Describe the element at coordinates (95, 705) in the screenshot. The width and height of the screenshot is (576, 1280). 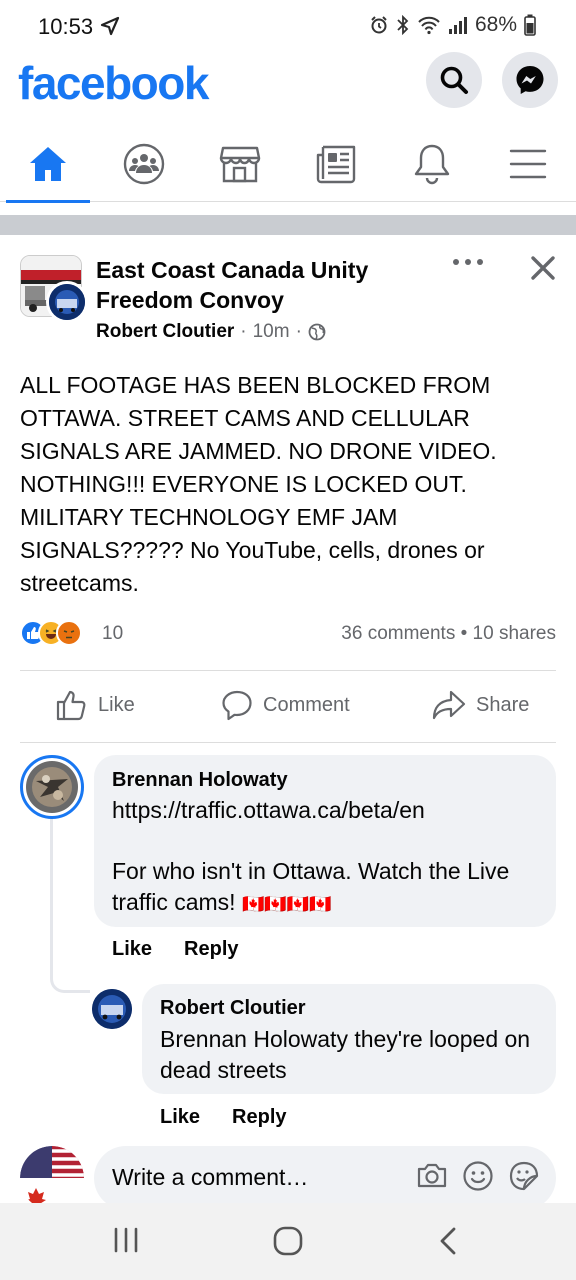
I see `like-button: Like` at that location.